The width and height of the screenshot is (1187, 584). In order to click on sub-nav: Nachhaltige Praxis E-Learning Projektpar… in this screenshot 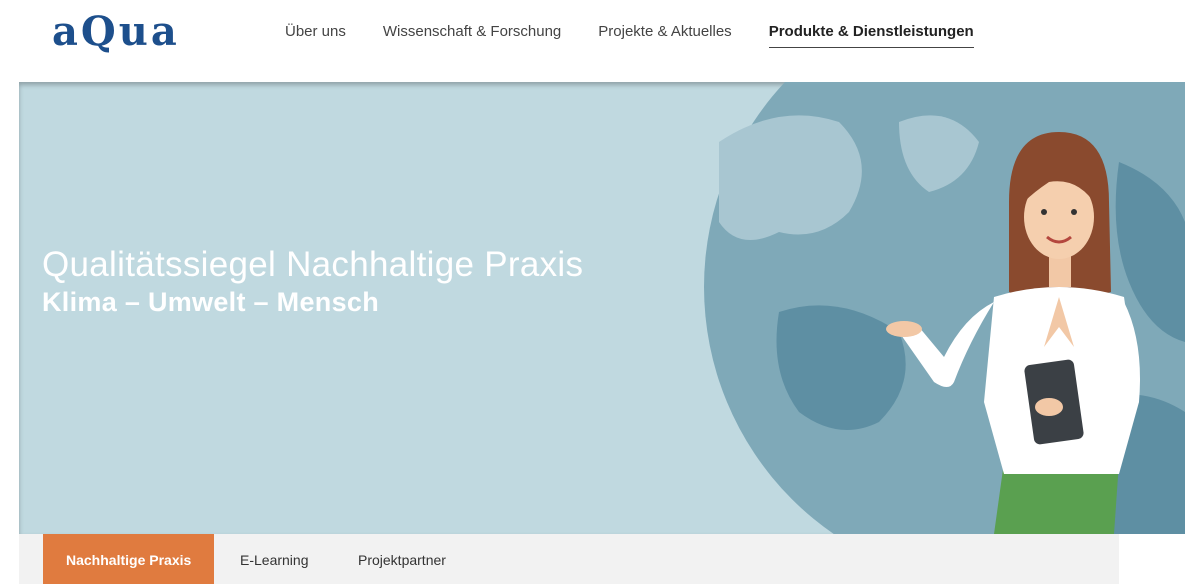, I will do `click(569, 559)`.